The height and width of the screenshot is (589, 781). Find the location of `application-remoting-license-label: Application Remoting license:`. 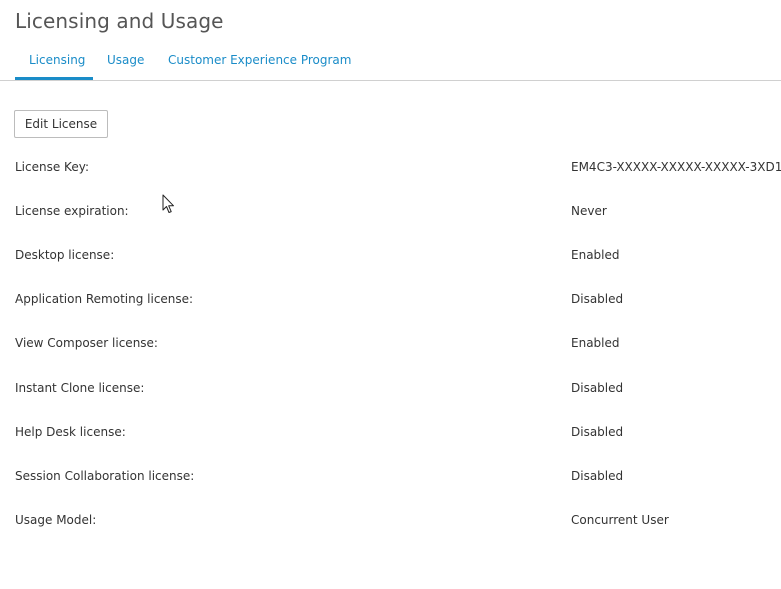

application-remoting-license-label: Application Remoting license: is located at coordinates (104, 299).